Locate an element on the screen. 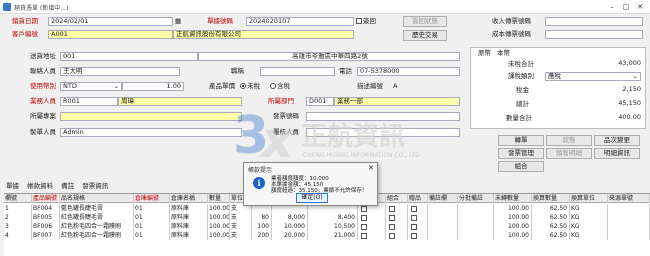 The height and width of the screenshot is (256, 650). table-cell: 80 is located at coordinates (262, 217).